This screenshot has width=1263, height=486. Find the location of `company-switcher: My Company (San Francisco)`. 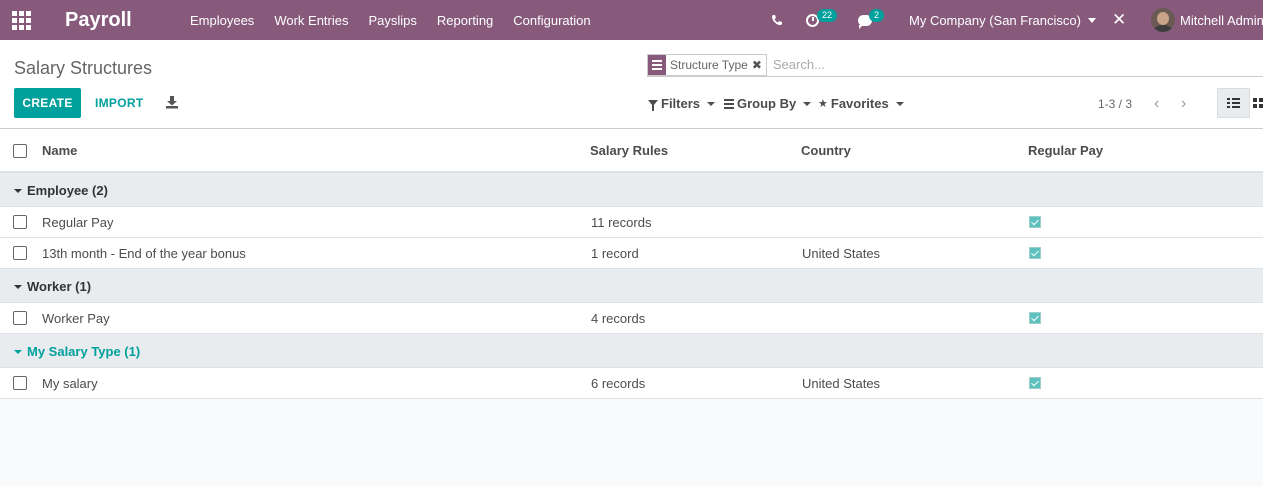

company-switcher: My Company (San Francisco) is located at coordinates (1002, 20).